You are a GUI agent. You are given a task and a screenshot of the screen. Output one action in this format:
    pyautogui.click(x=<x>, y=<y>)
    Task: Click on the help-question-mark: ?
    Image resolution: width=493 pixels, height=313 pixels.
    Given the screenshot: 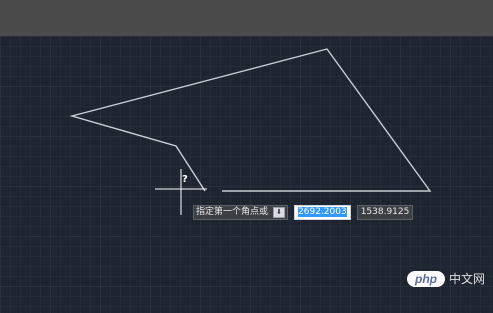 What is the action you would take?
    pyautogui.click(x=185, y=179)
    